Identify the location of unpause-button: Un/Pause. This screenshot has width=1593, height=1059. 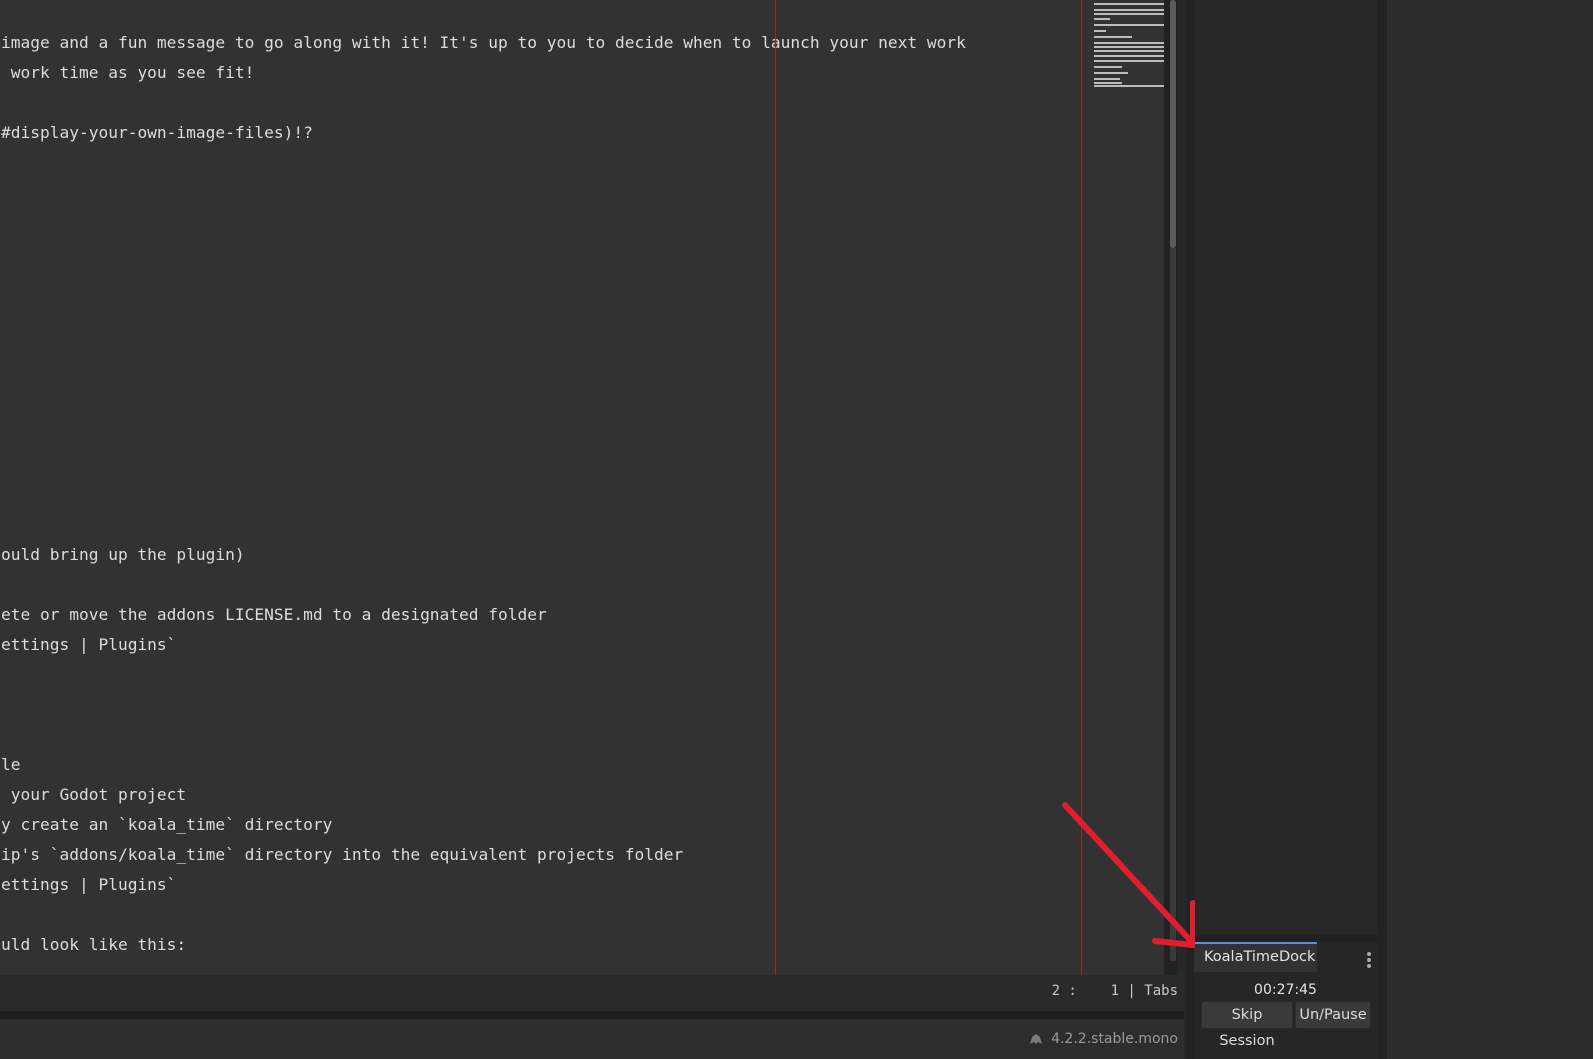
(1333, 1015).